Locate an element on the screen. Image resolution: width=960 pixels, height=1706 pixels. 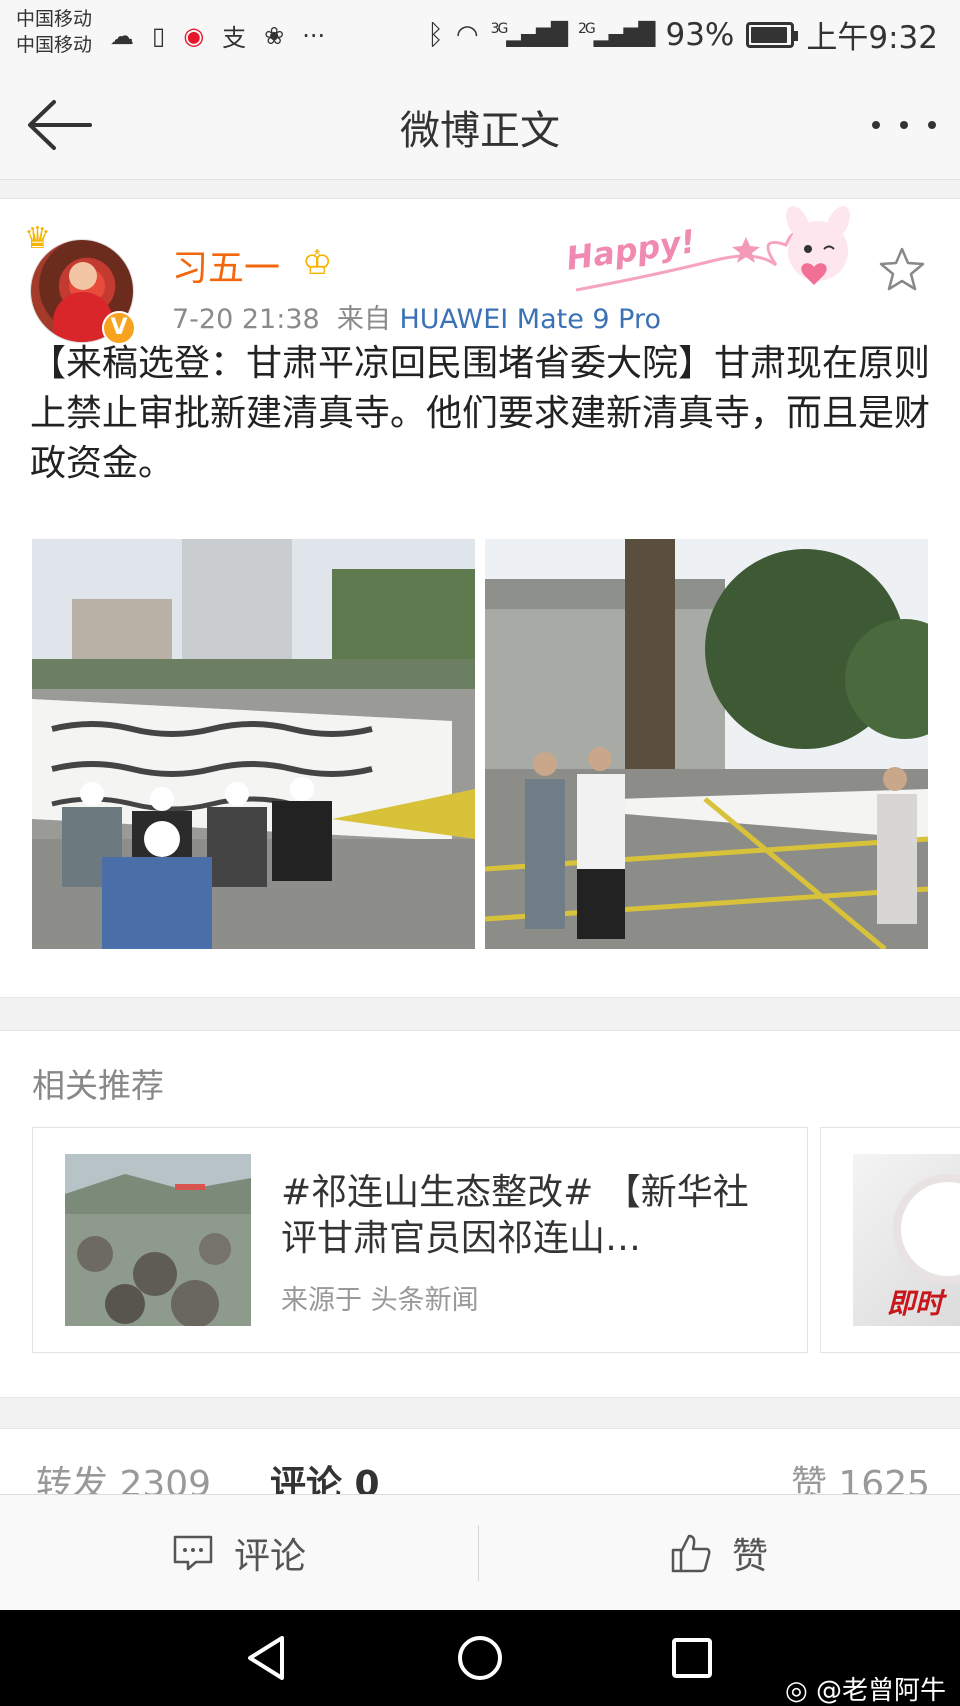
device-link: HUAWEI Mate 9 Pro is located at coordinates (530, 319).